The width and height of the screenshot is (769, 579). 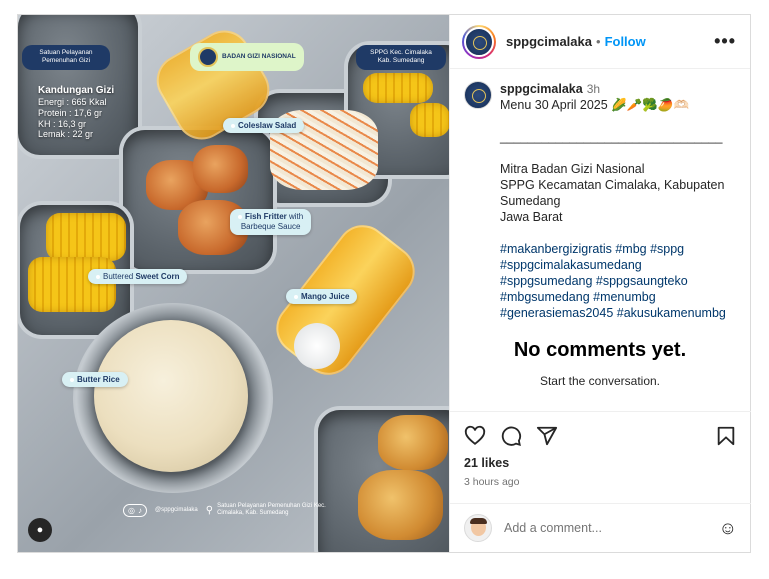 I want to click on story-ring, so click(x=479, y=41).